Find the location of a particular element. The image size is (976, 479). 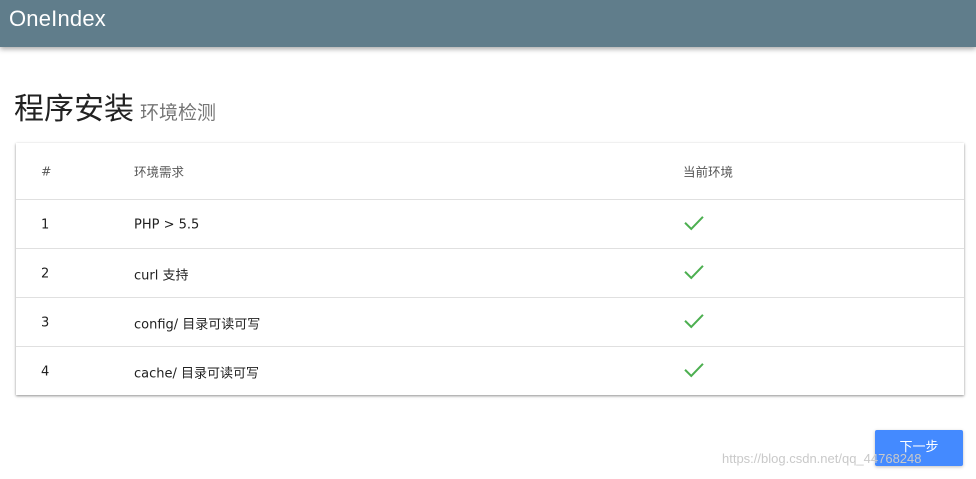

app-bar: OneIndex is located at coordinates (488, 23).